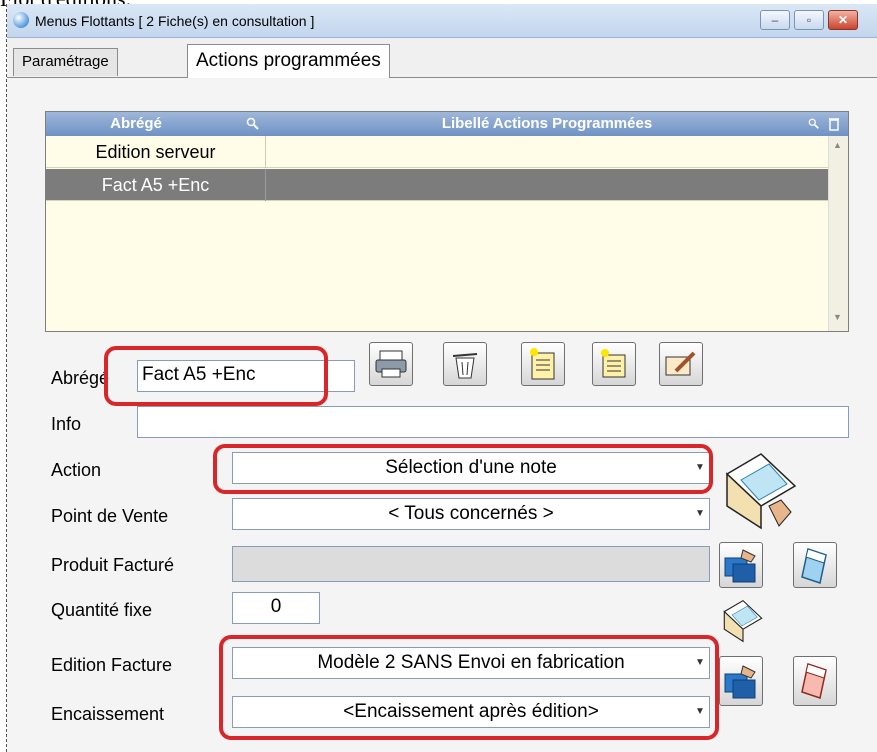 Image resolution: width=877 pixels, height=752 pixels. What do you see at coordinates (156, 152) in the screenshot?
I see `cell-abrege: Edition serveur` at bounding box center [156, 152].